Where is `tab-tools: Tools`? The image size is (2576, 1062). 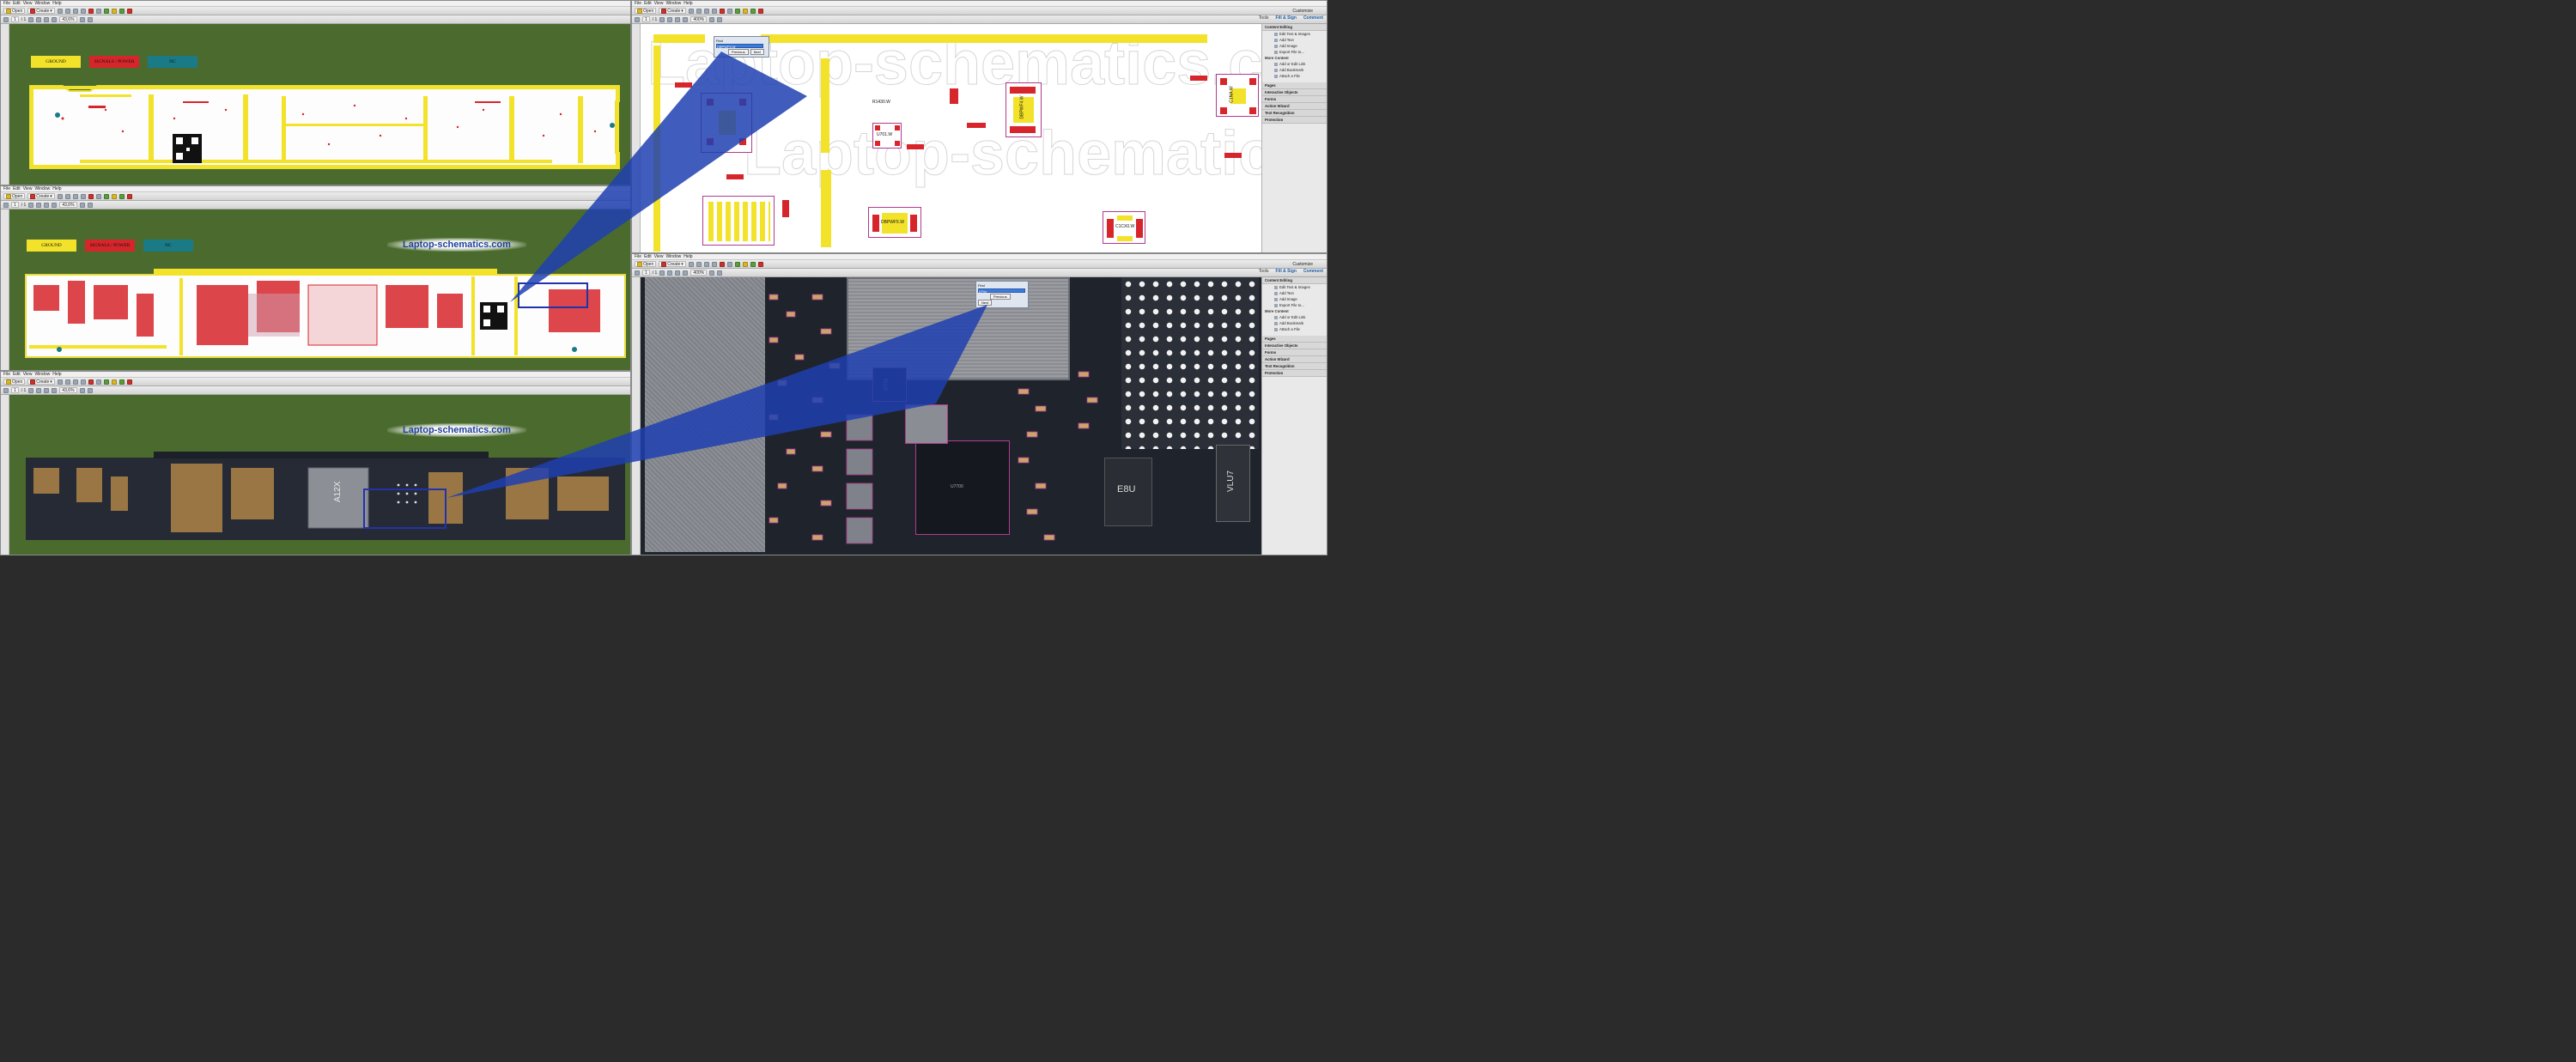
tab-tools: Tools is located at coordinates (1264, 18).